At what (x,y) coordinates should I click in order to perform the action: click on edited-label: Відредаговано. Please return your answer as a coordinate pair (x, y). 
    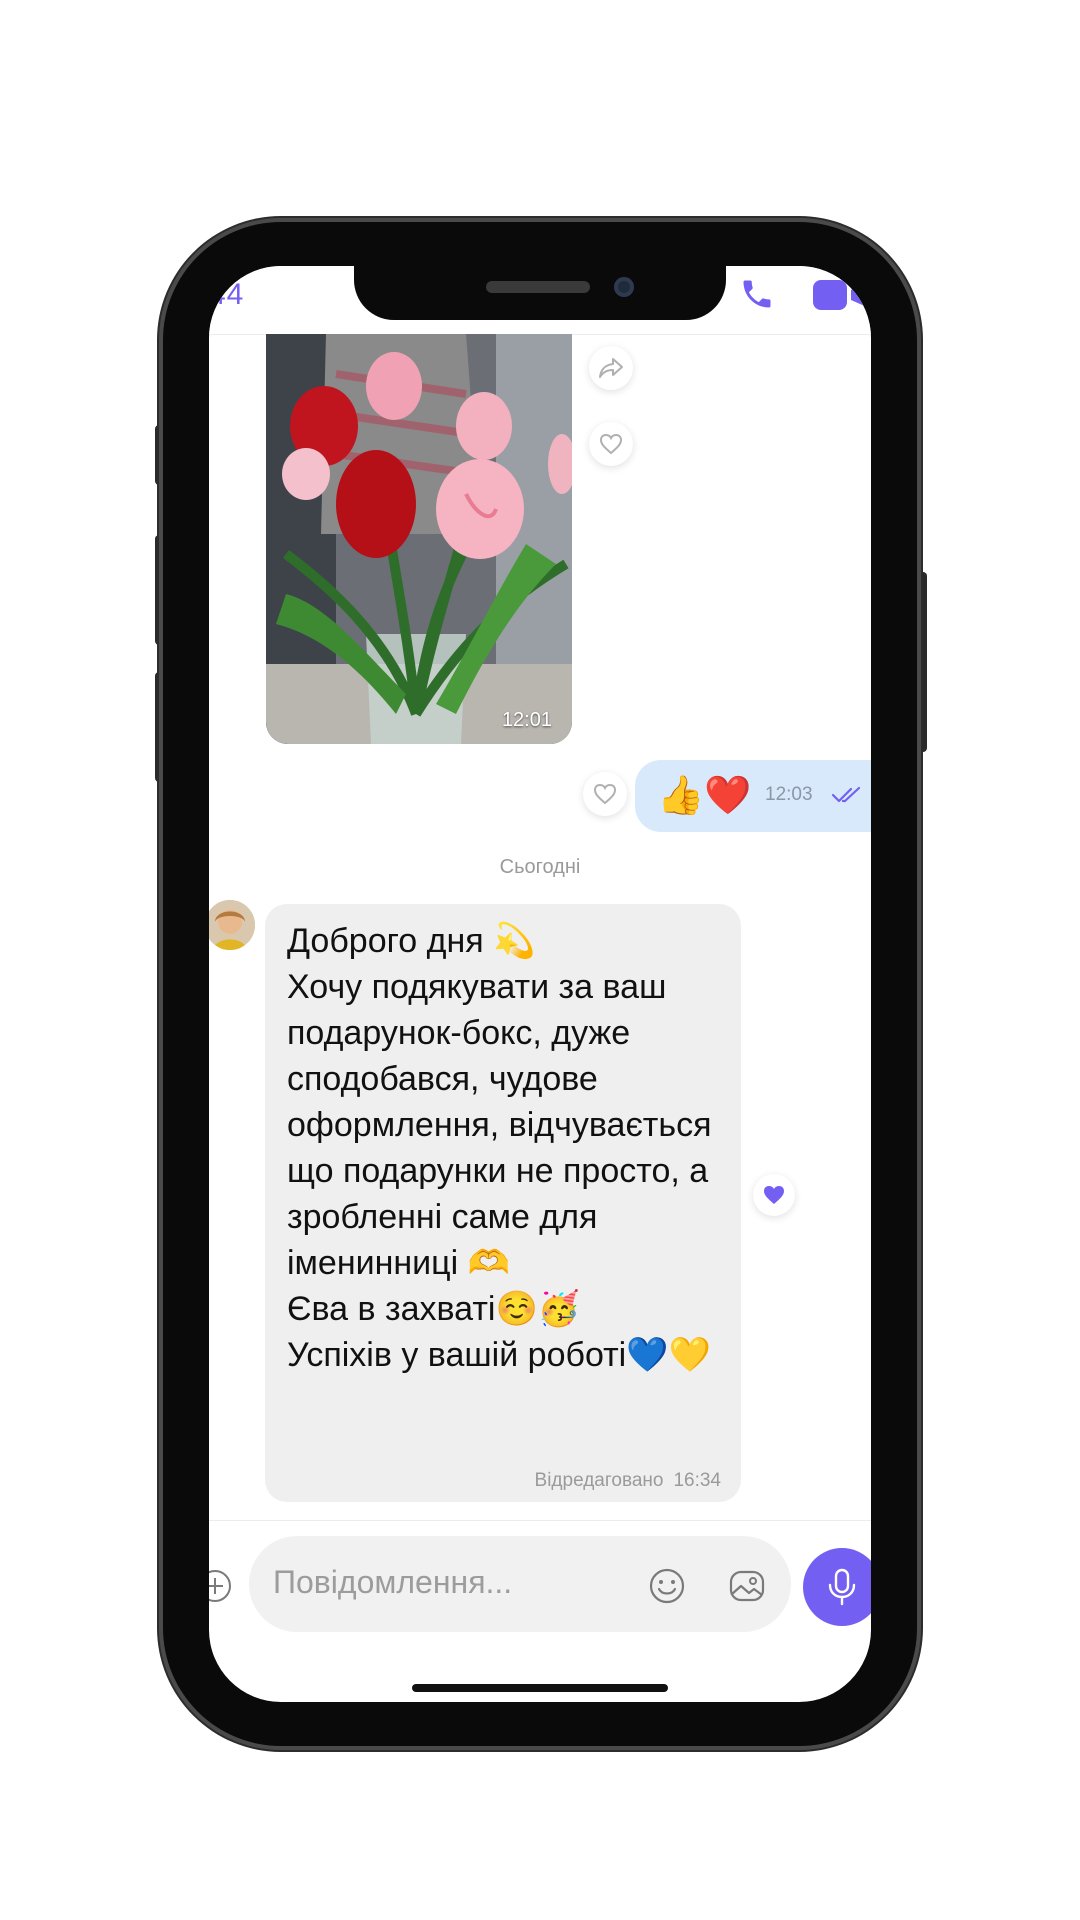
    Looking at the image, I should click on (599, 1480).